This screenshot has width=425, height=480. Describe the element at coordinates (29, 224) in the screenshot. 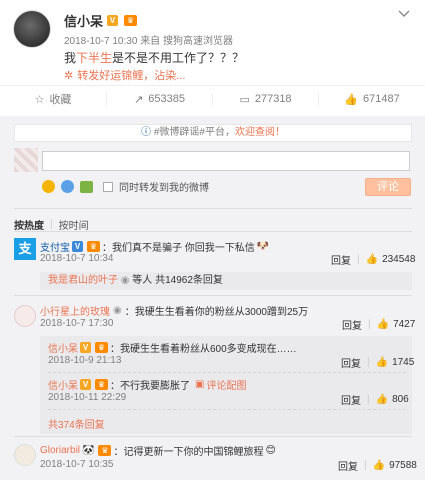

I see `tab-sort-hot: 按热度` at that location.